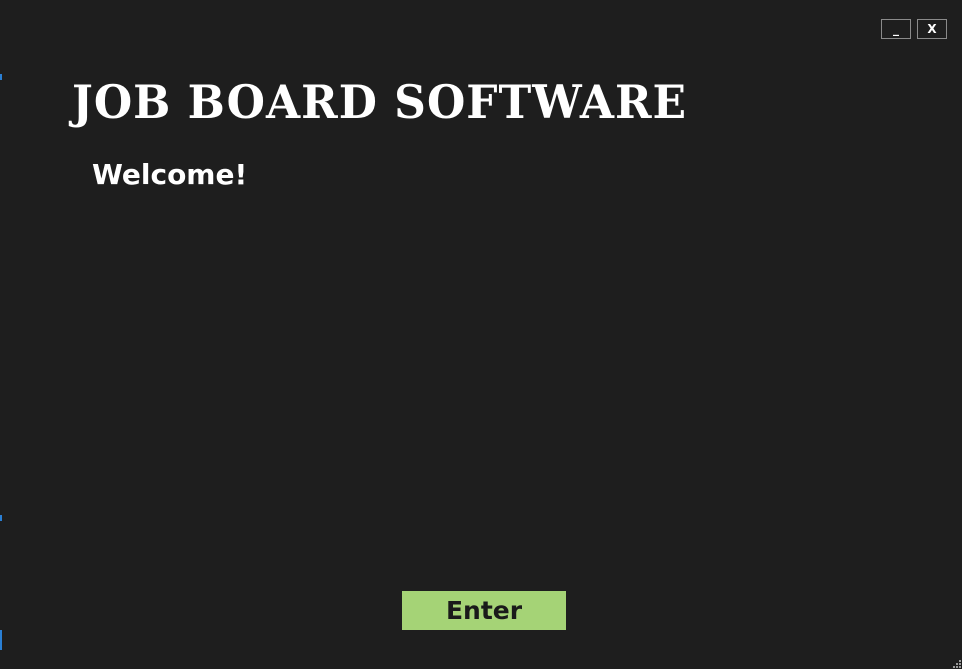  What do you see at coordinates (380, 103) in the screenshot?
I see `app-title: JOB BOARD SOFTWARE` at bounding box center [380, 103].